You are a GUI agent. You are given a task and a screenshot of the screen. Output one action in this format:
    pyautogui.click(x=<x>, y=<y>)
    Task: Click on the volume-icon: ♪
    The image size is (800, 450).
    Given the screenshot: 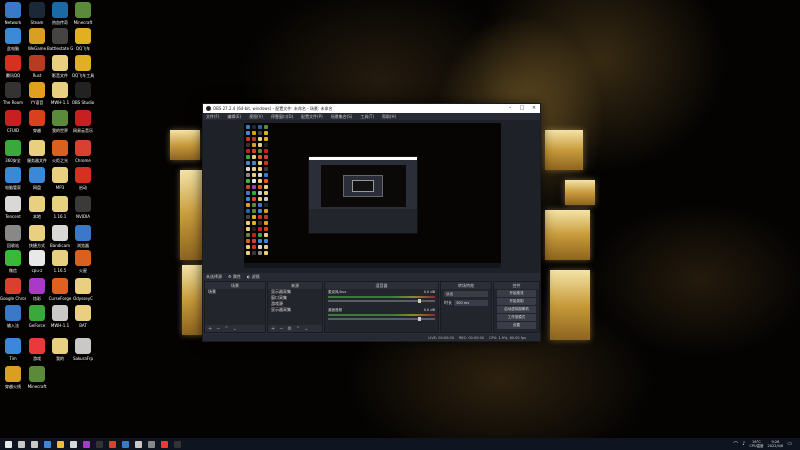 What is the action you would take?
    pyautogui.click(x=743, y=444)
    